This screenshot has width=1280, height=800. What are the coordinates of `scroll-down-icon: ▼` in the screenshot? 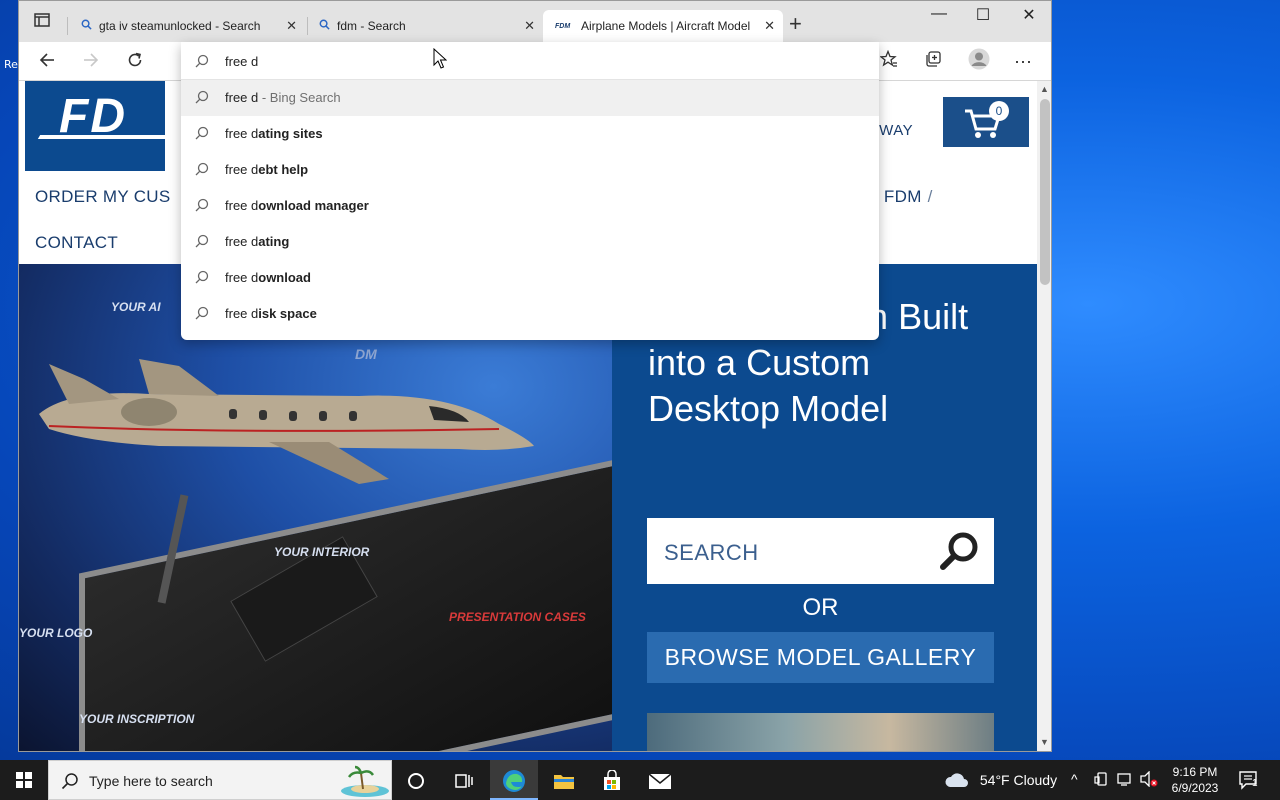 It's located at (1044, 742).